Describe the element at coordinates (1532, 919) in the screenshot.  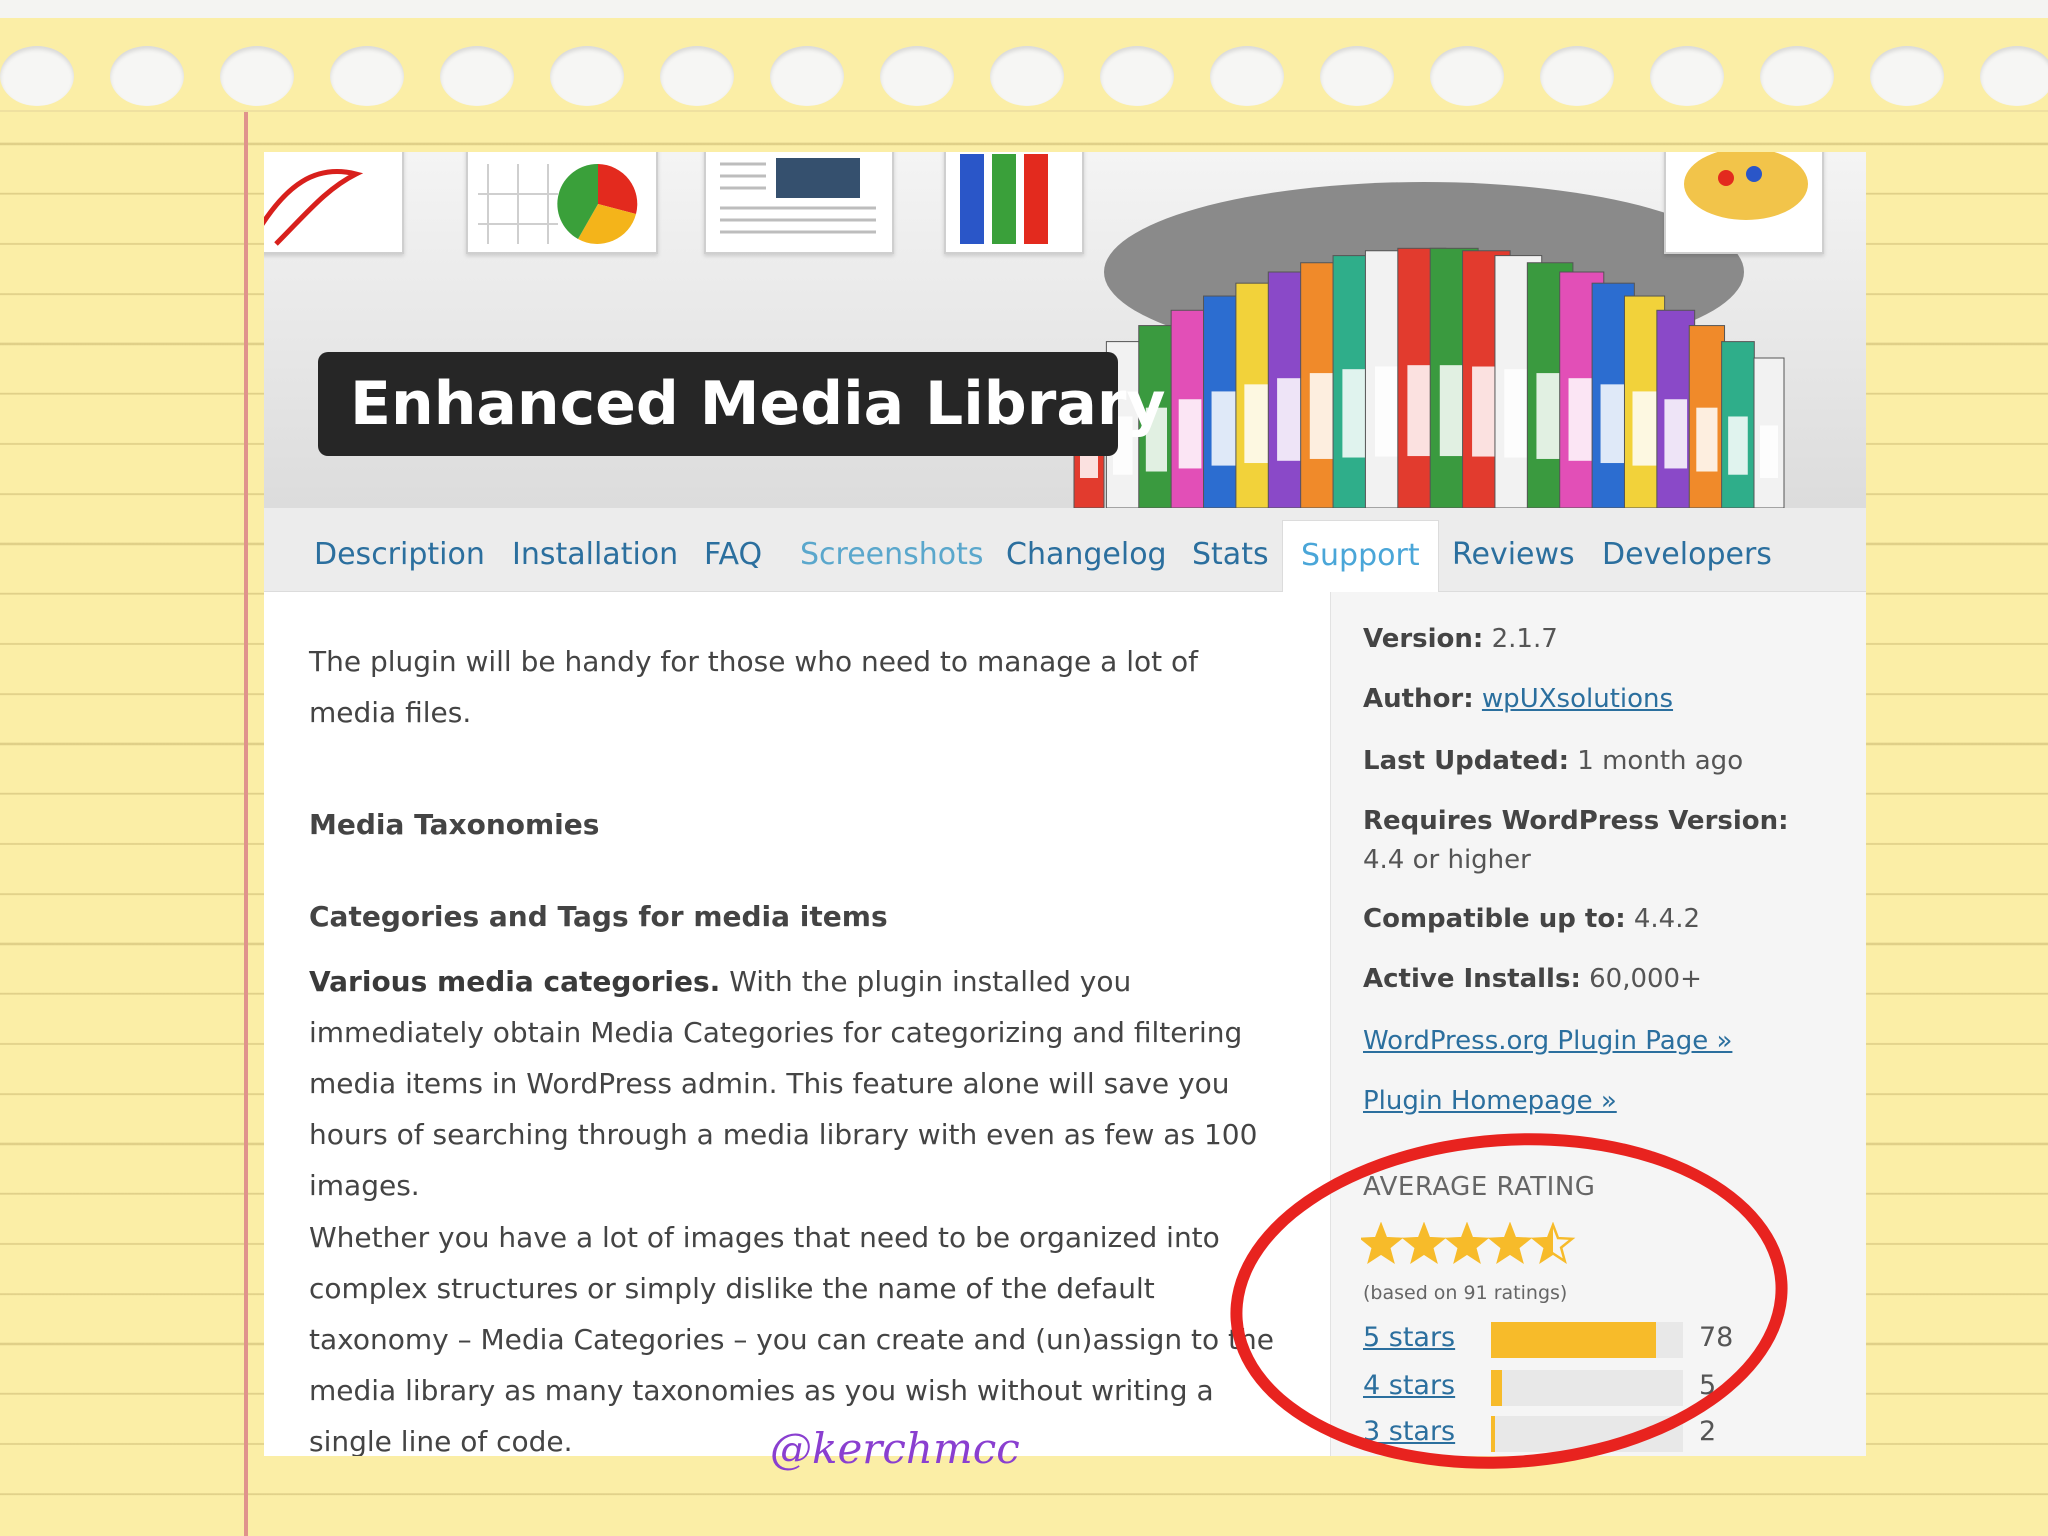
I see `meta-compatible: Compatible up to: 4.4.2` at that location.